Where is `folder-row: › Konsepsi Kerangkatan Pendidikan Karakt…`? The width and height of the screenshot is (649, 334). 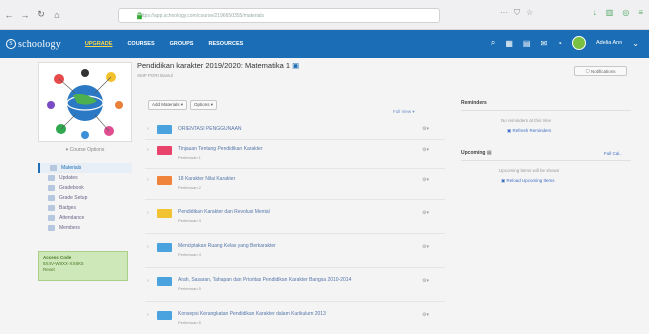
folder-row: › Konsepsi Kerangkatan Pendidikan Karakt… is located at coordinates (295, 317).